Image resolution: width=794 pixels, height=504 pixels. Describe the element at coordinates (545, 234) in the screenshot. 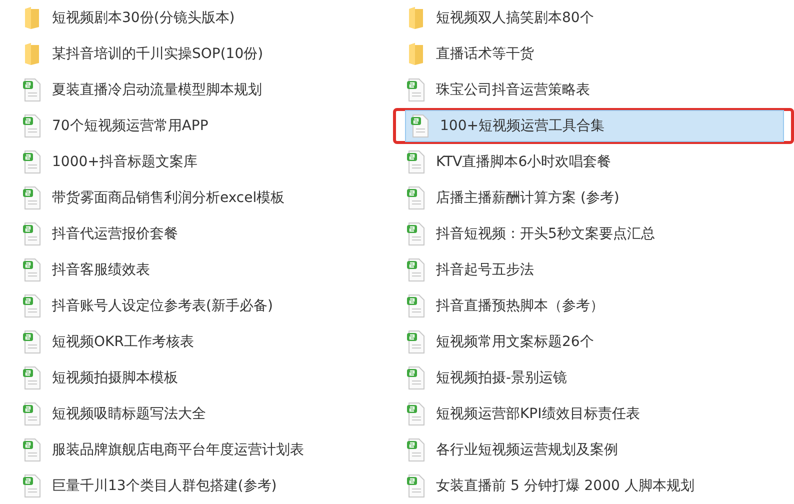

I see `file-name: 抖音短视频：开头5秒文案要点汇总` at that location.